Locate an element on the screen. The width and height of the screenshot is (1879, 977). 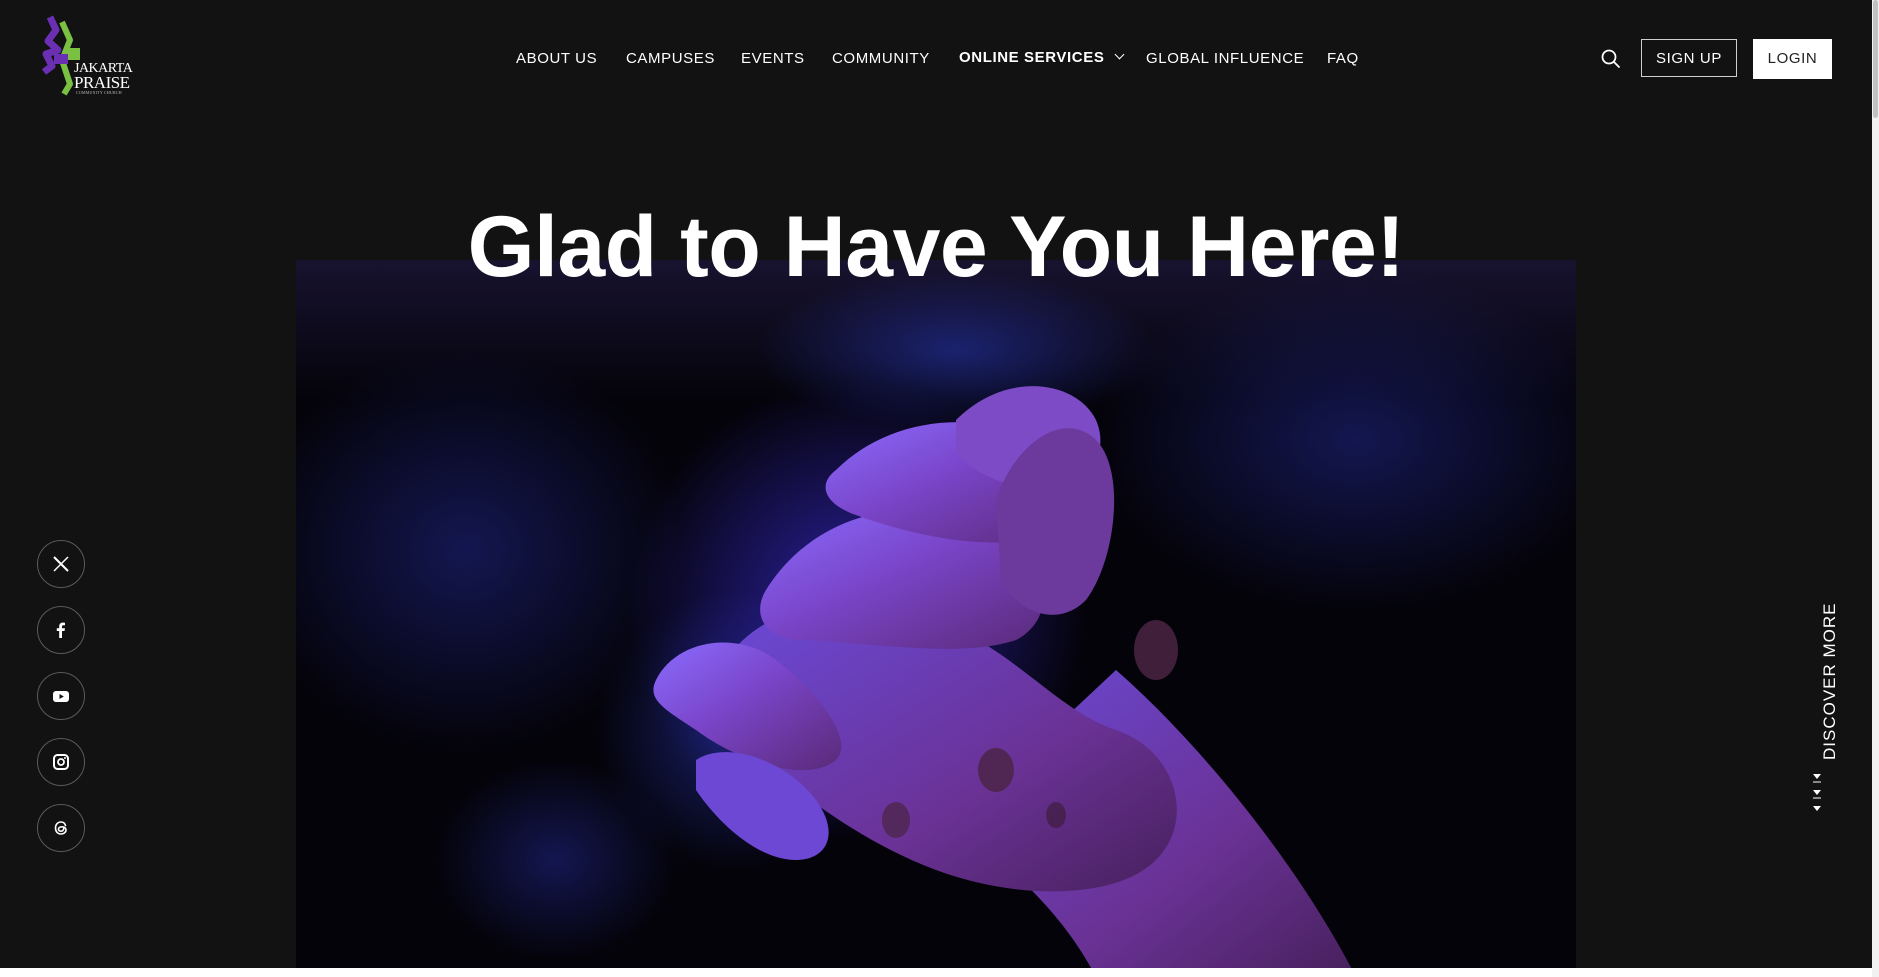
chevron-down-icon is located at coordinates (1119, 54).